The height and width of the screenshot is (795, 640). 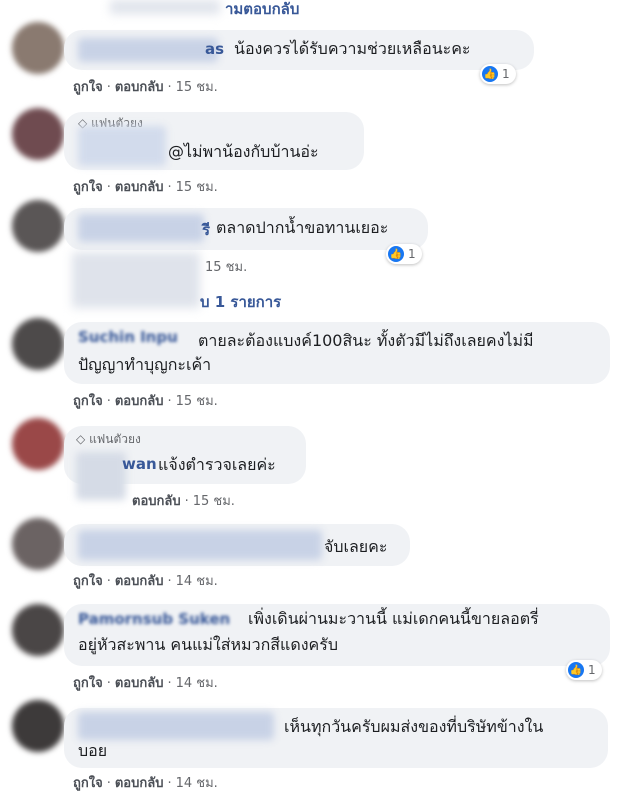 I want to click on commenter-name: Suchin Inpu, so click(x=128, y=337).